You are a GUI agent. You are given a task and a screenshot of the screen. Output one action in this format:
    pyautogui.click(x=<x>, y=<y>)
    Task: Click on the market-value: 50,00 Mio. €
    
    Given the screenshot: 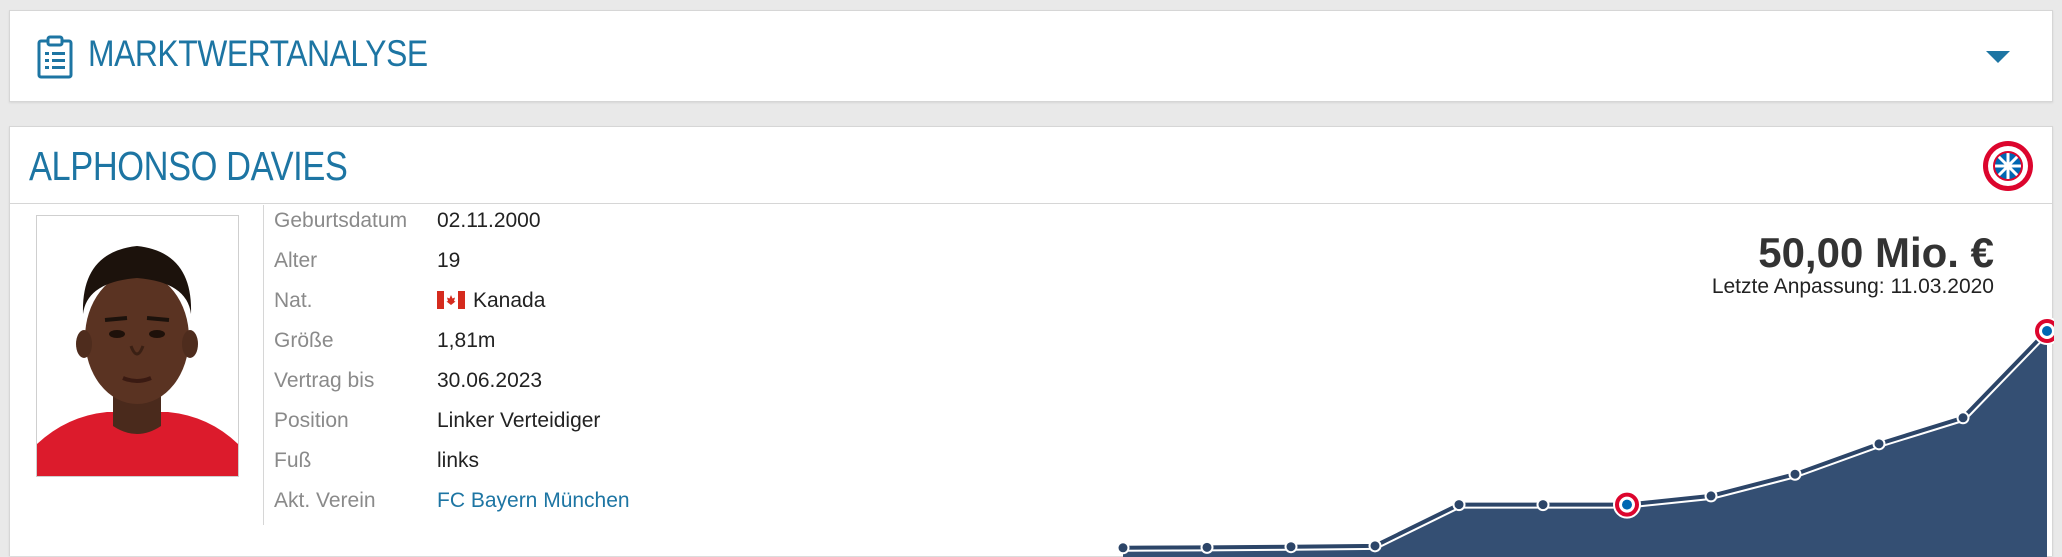 What is the action you would take?
    pyautogui.click(x=1876, y=252)
    